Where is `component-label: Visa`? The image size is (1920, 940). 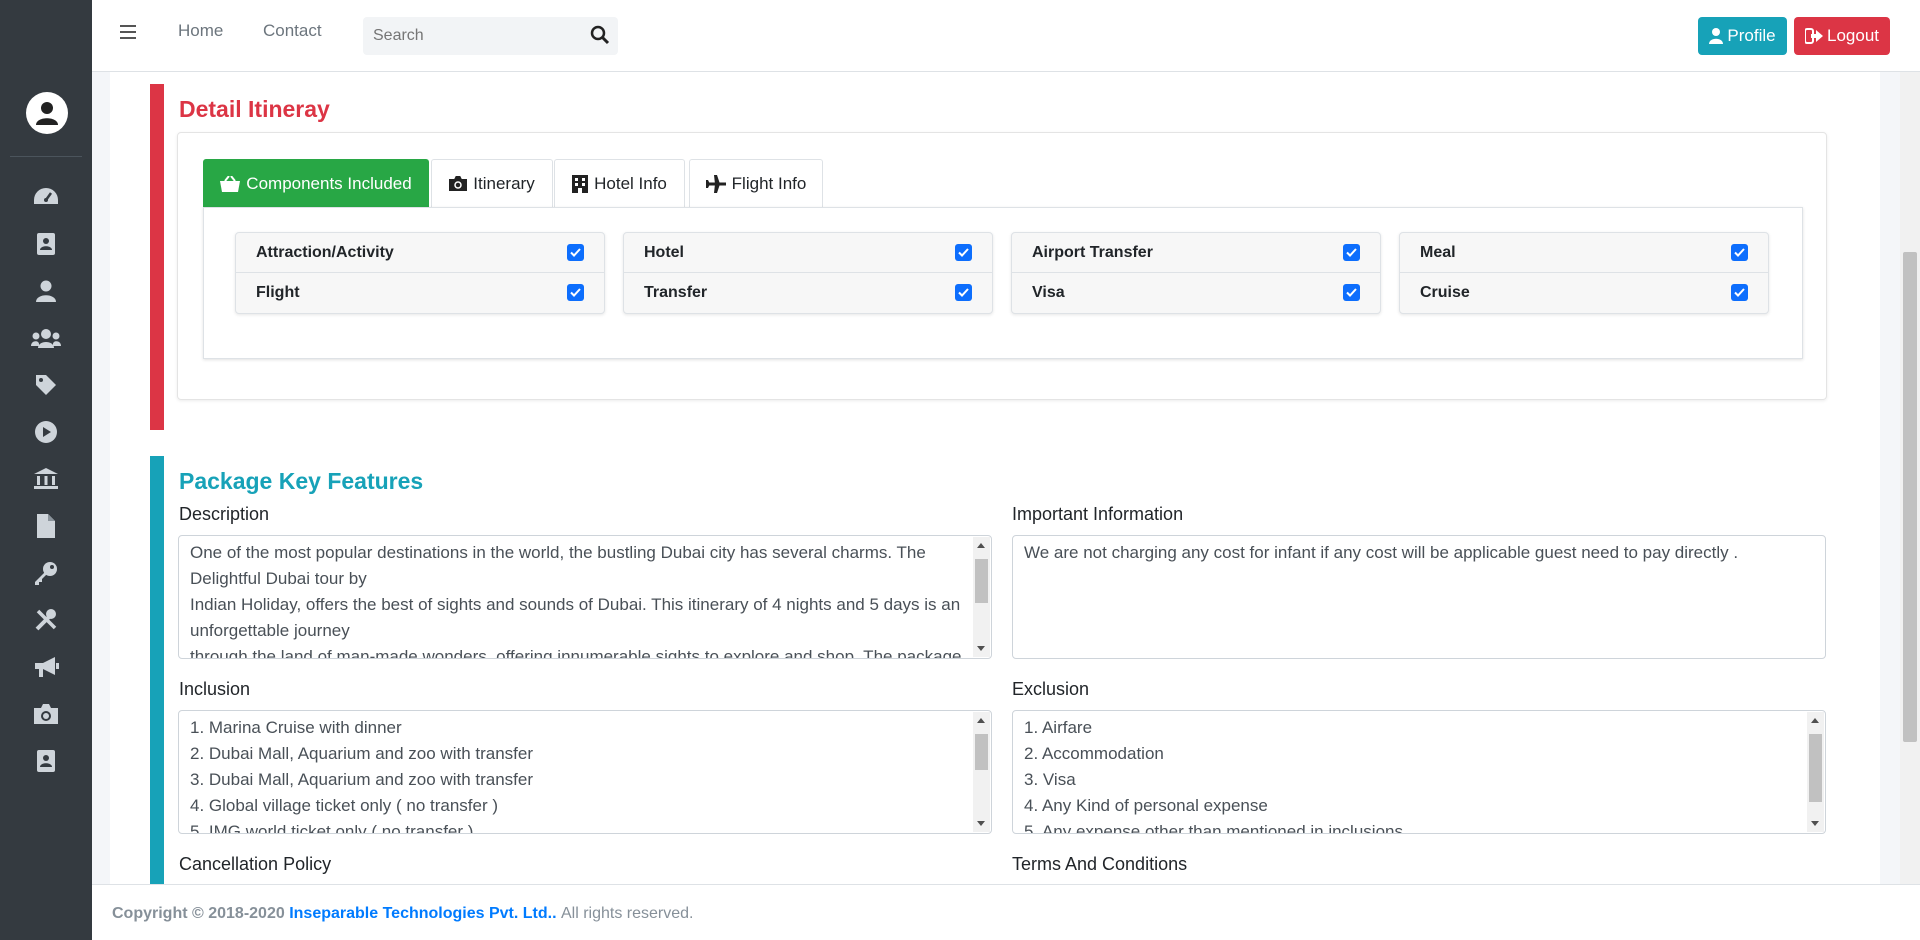
component-label: Visa is located at coordinates (1048, 292).